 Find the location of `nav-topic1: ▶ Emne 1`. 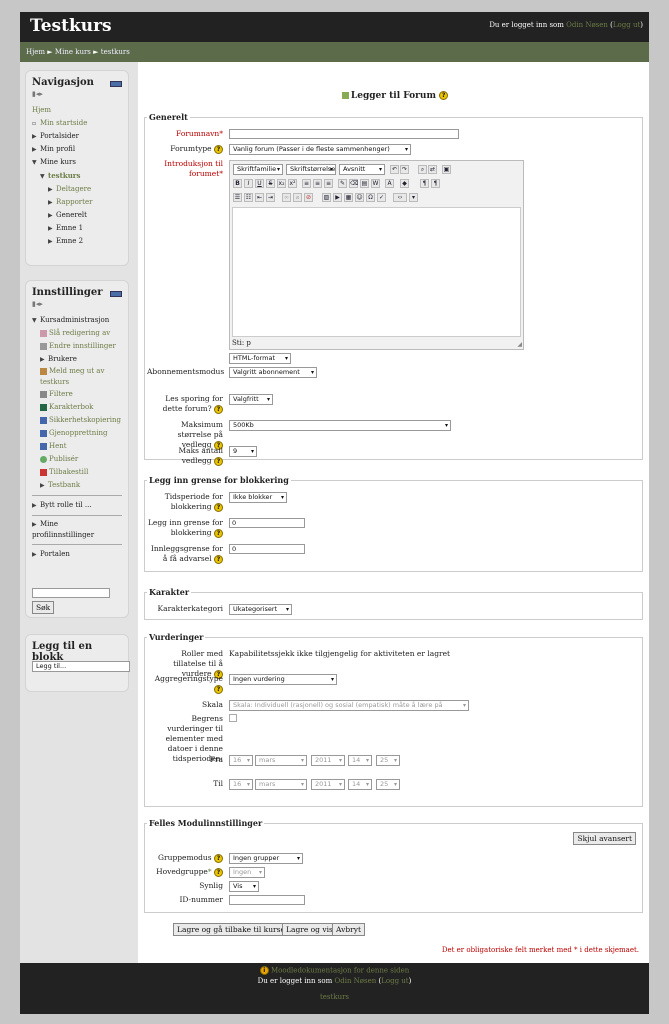

nav-topic1: ▶ Emne 1 is located at coordinates (77, 228).